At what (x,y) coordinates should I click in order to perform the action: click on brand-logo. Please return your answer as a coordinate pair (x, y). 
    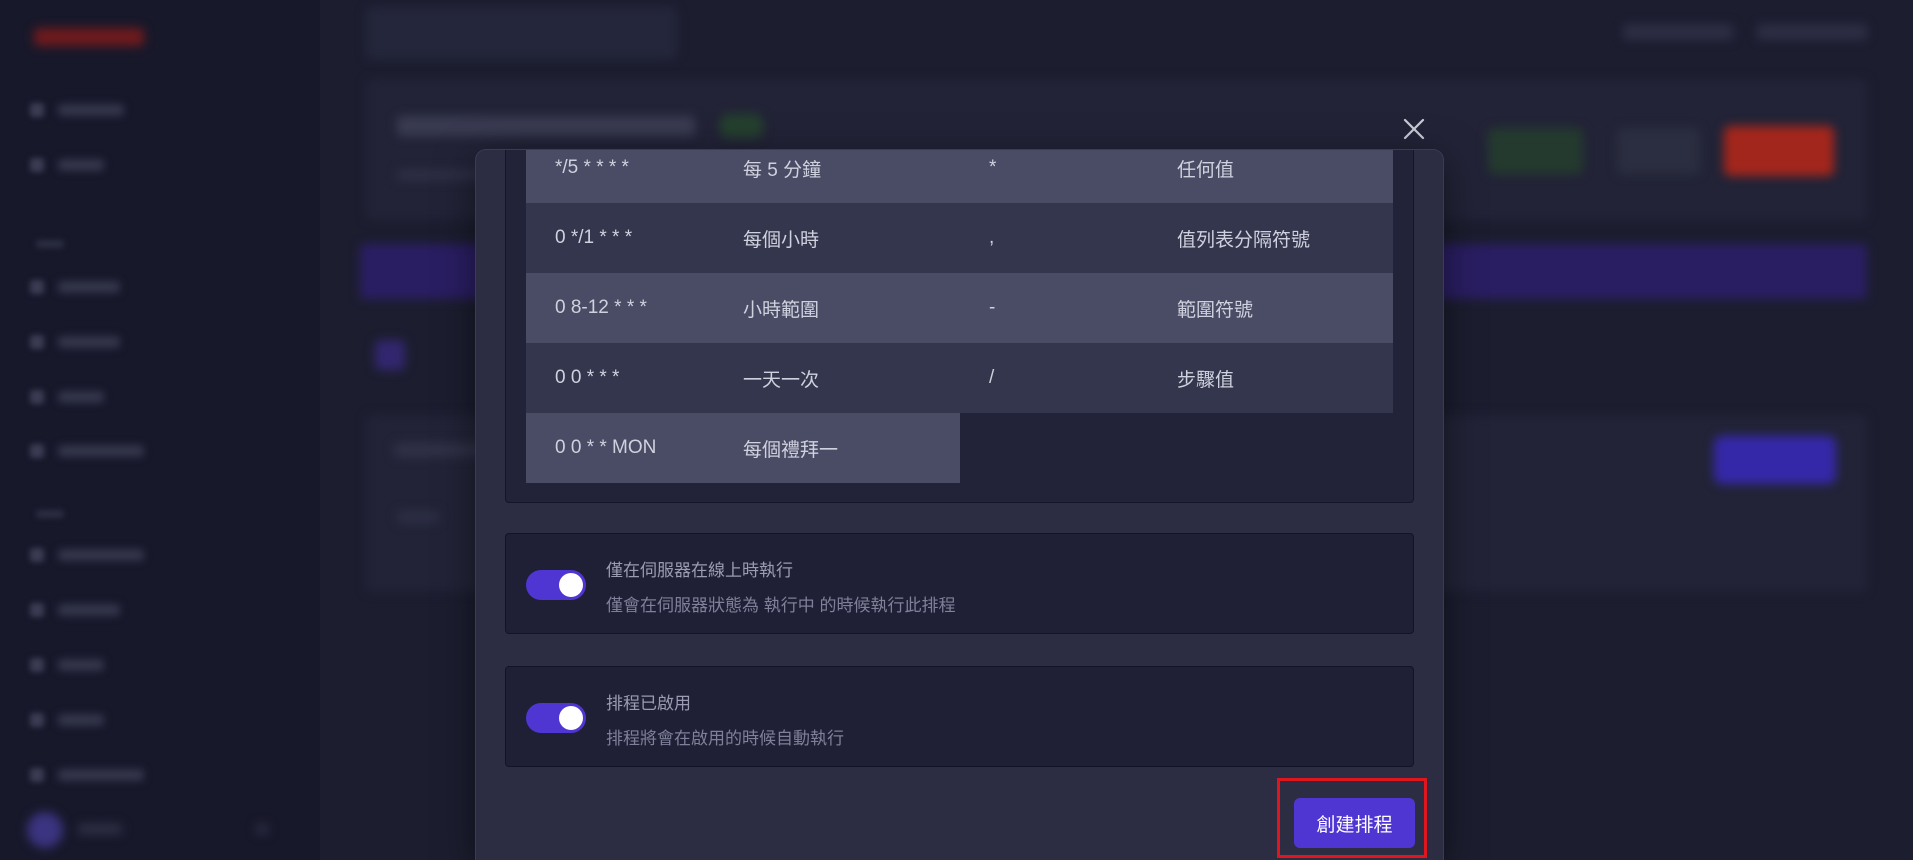
    Looking at the image, I should click on (89, 37).